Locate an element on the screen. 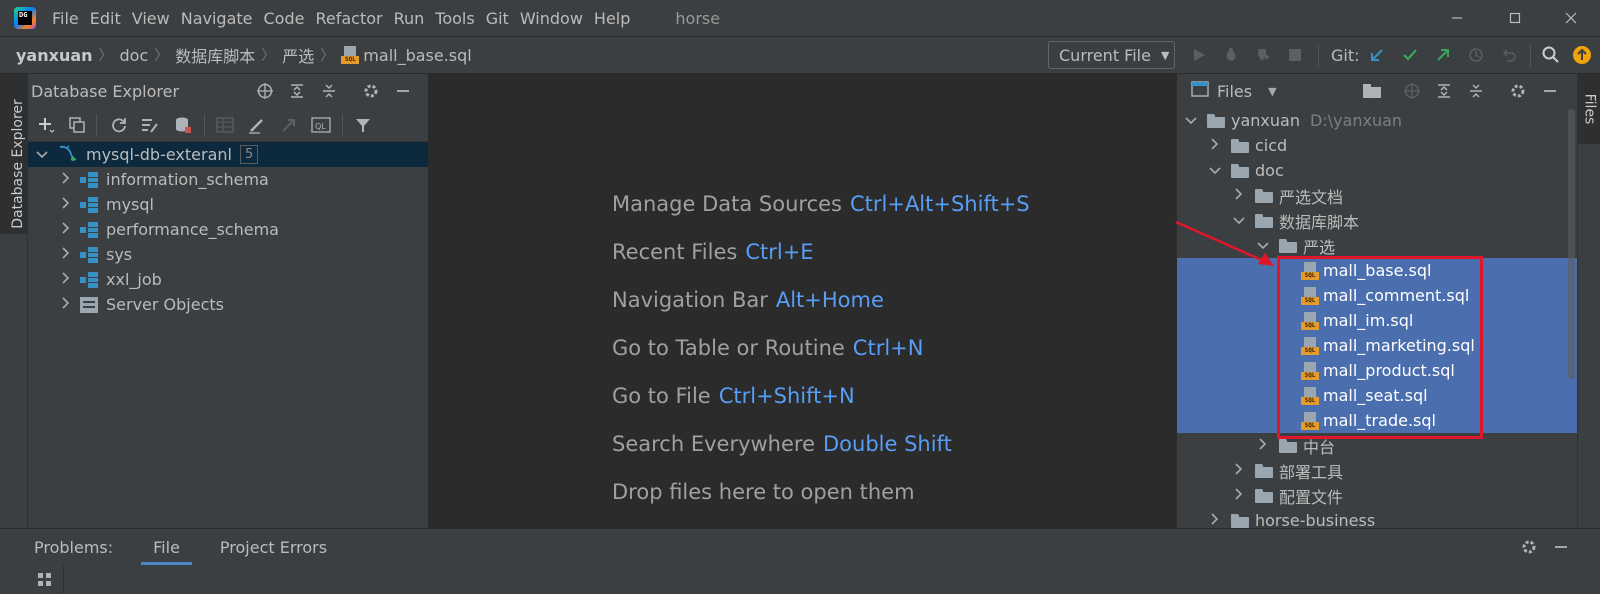 This screenshot has height=594, width=1600. breadcrumb-item-file: SQL mall_base.sql is located at coordinates (406, 55).